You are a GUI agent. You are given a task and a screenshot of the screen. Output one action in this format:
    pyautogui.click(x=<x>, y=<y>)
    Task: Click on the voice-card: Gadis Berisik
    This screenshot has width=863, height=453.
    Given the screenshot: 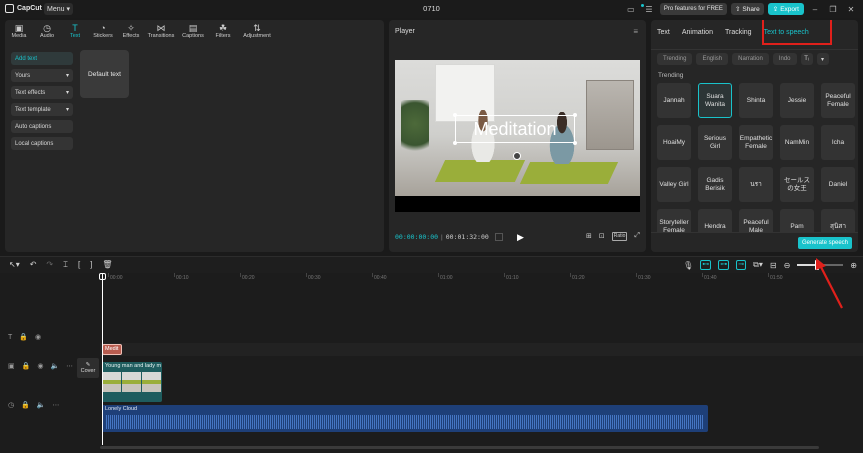 What is the action you would take?
    pyautogui.click(x=715, y=184)
    